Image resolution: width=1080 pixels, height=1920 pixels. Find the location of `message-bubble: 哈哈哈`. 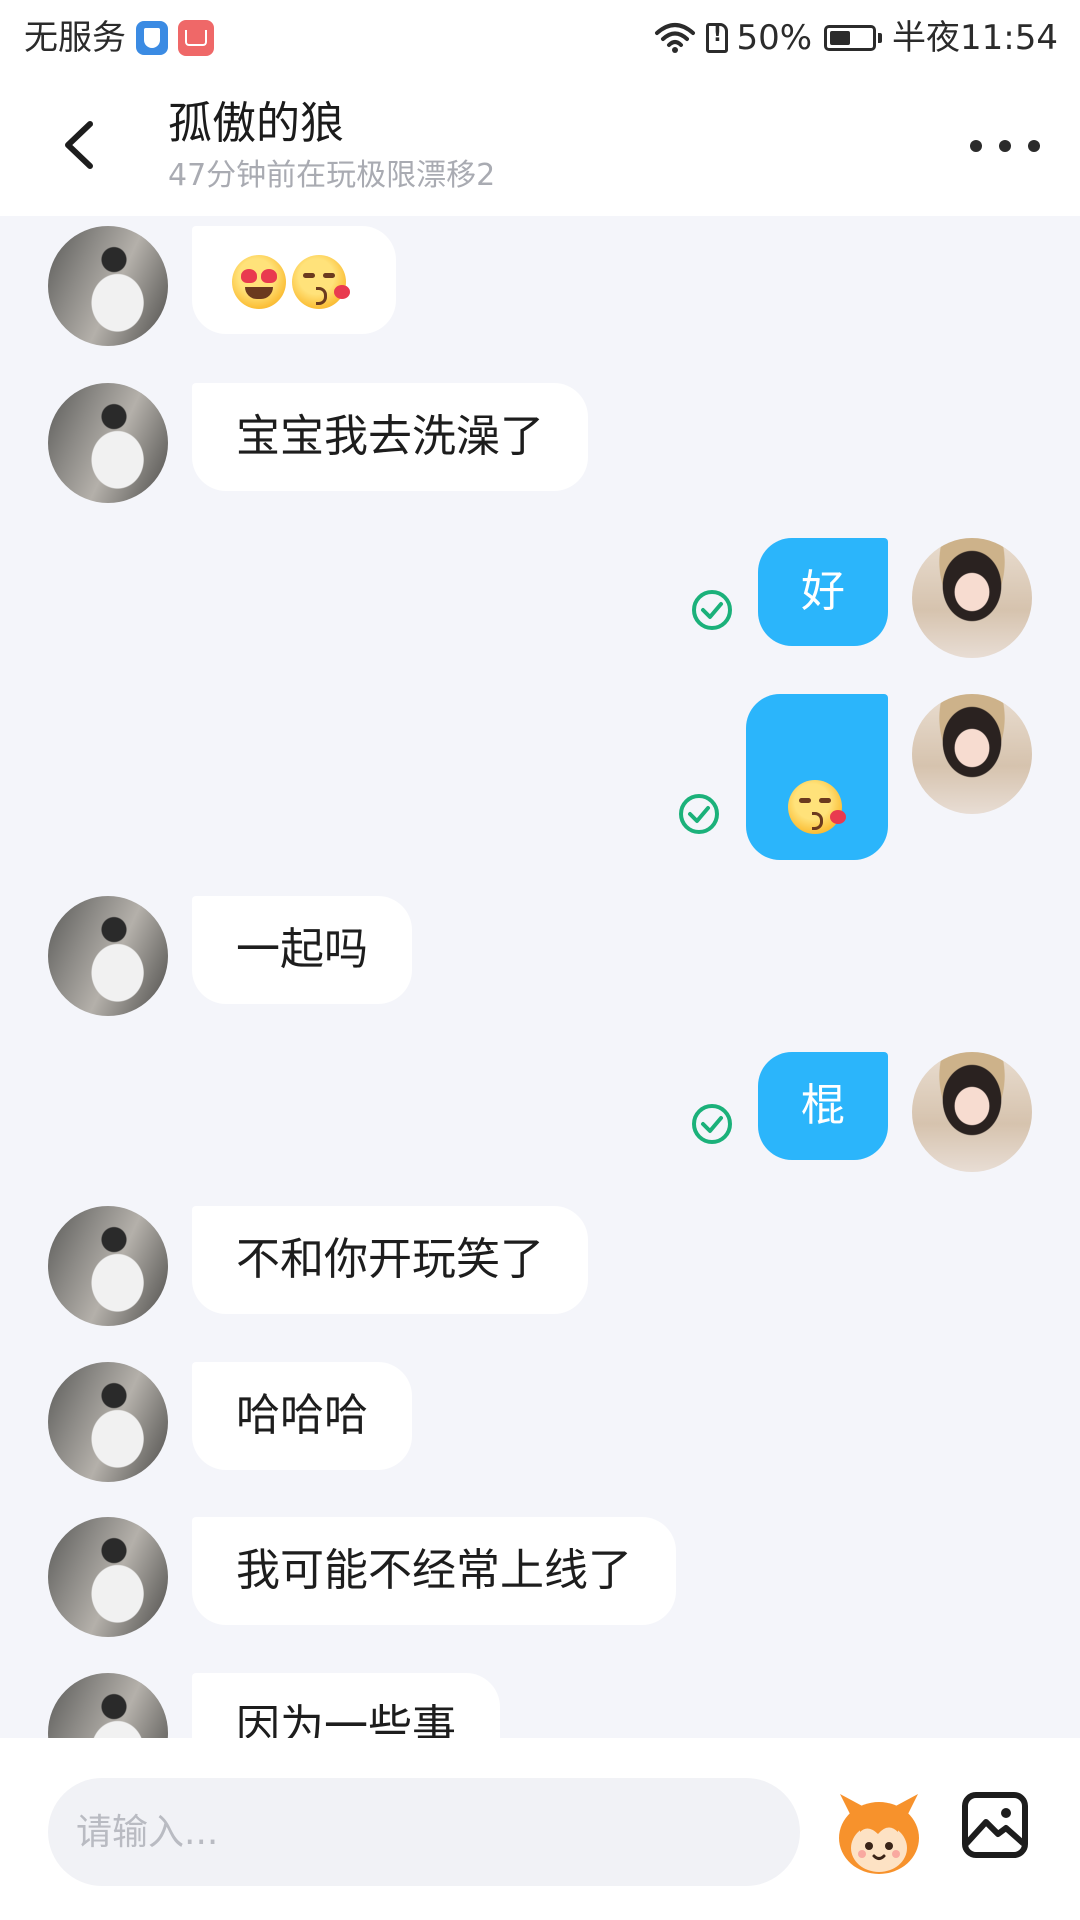

message-bubble: 哈哈哈 is located at coordinates (302, 1416).